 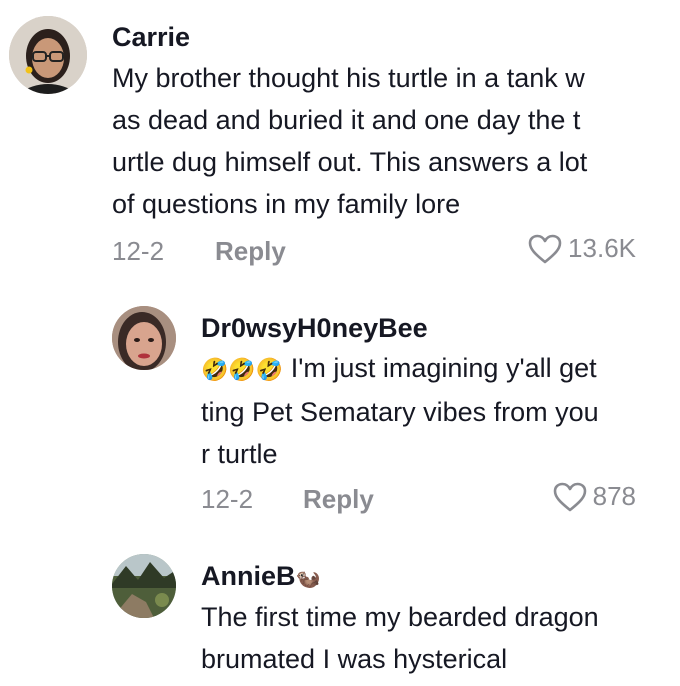 I want to click on comment-username: AnnieB🦦, so click(x=260, y=576).